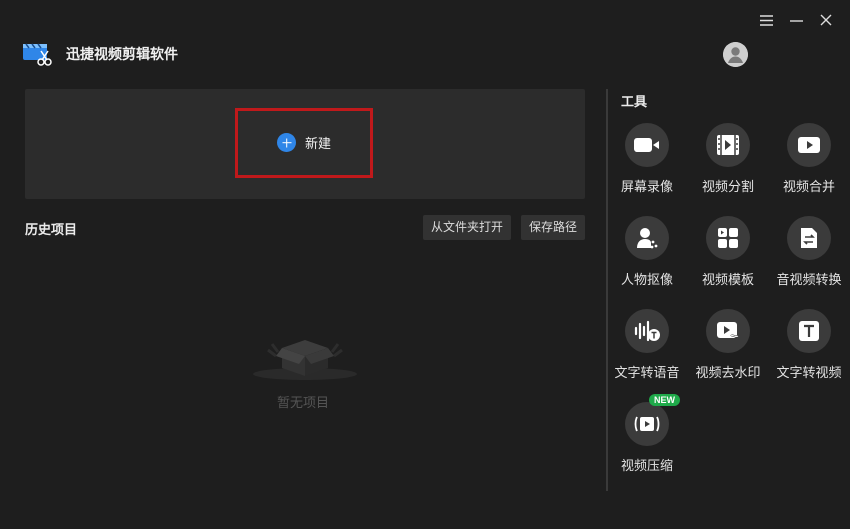  Describe the element at coordinates (122, 55) in the screenshot. I see `app-title: 迅捷视频剪辑软件` at that location.